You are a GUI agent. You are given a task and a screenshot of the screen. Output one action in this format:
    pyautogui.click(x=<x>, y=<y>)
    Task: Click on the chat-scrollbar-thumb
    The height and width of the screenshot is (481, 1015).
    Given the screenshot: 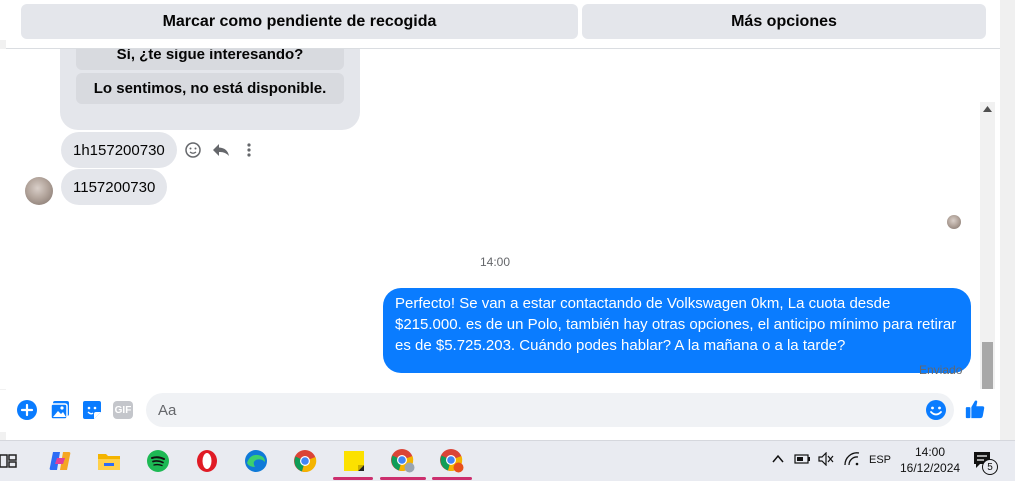 What is the action you would take?
    pyautogui.click(x=987, y=365)
    